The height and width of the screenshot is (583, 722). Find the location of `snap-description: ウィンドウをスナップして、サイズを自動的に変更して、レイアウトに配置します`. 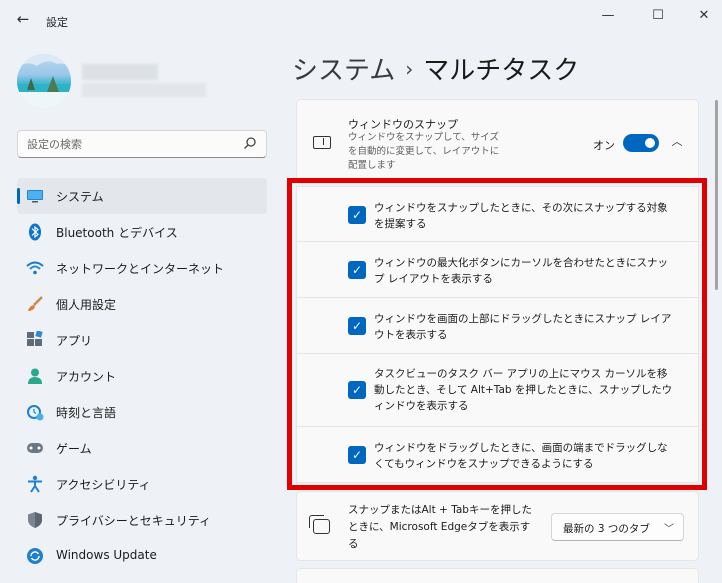

snap-description: ウィンドウをスナップして、サイズを自動的に変更して、レイアウトに配置します is located at coordinates (424, 151).